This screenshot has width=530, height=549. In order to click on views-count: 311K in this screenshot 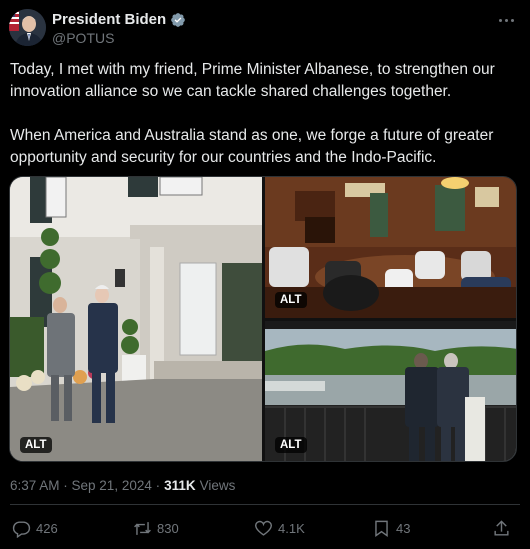, I will do `click(180, 485)`.